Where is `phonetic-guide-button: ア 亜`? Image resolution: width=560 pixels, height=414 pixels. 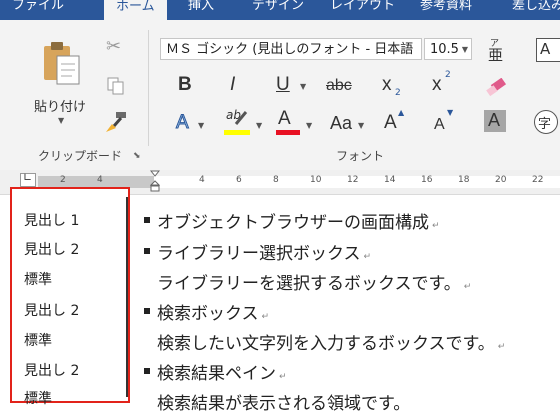 phonetic-guide-button: ア 亜 is located at coordinates (500, 50).